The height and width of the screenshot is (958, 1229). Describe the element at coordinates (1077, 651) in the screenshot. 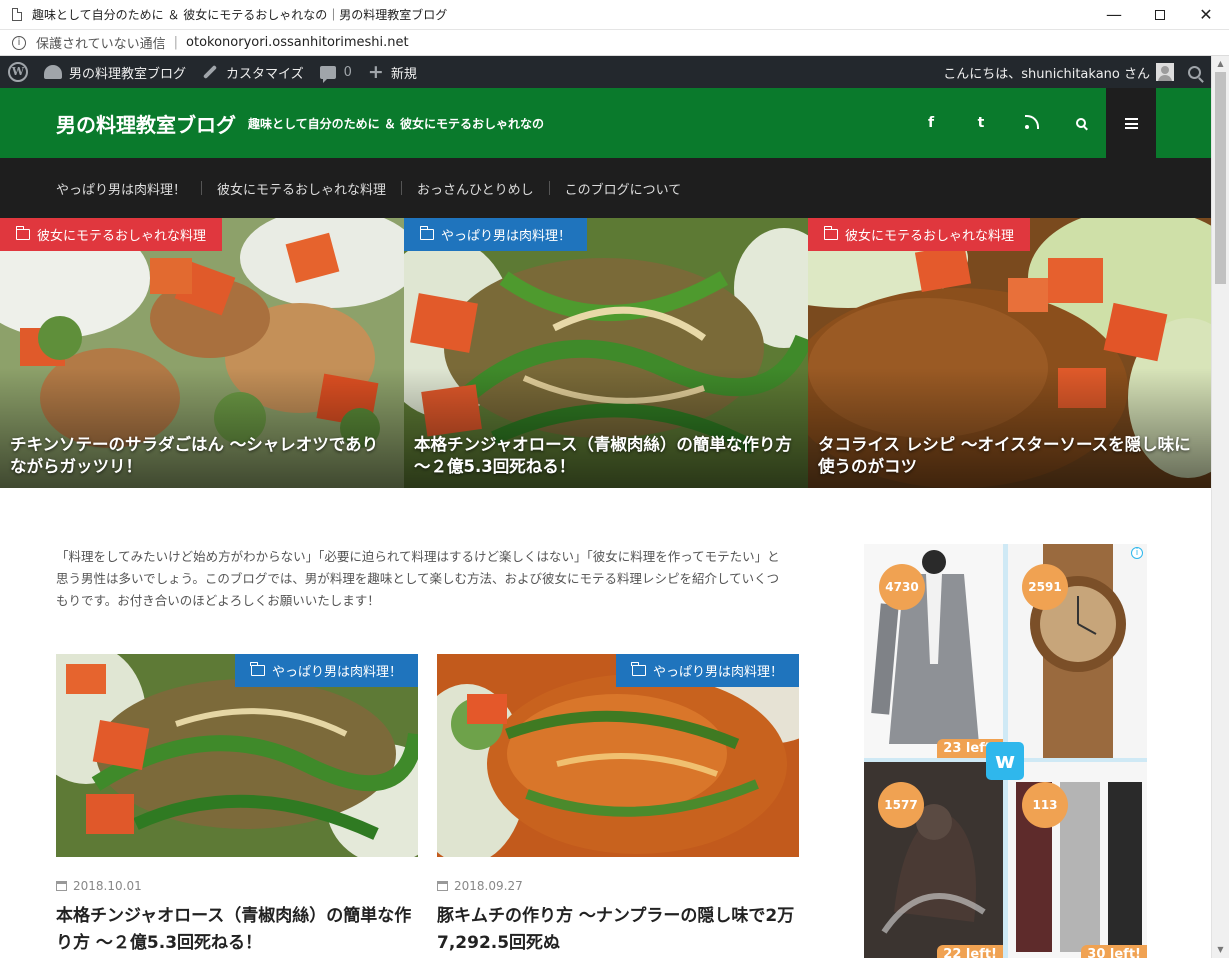

I see `ad-item-watch: 2591` at that location.